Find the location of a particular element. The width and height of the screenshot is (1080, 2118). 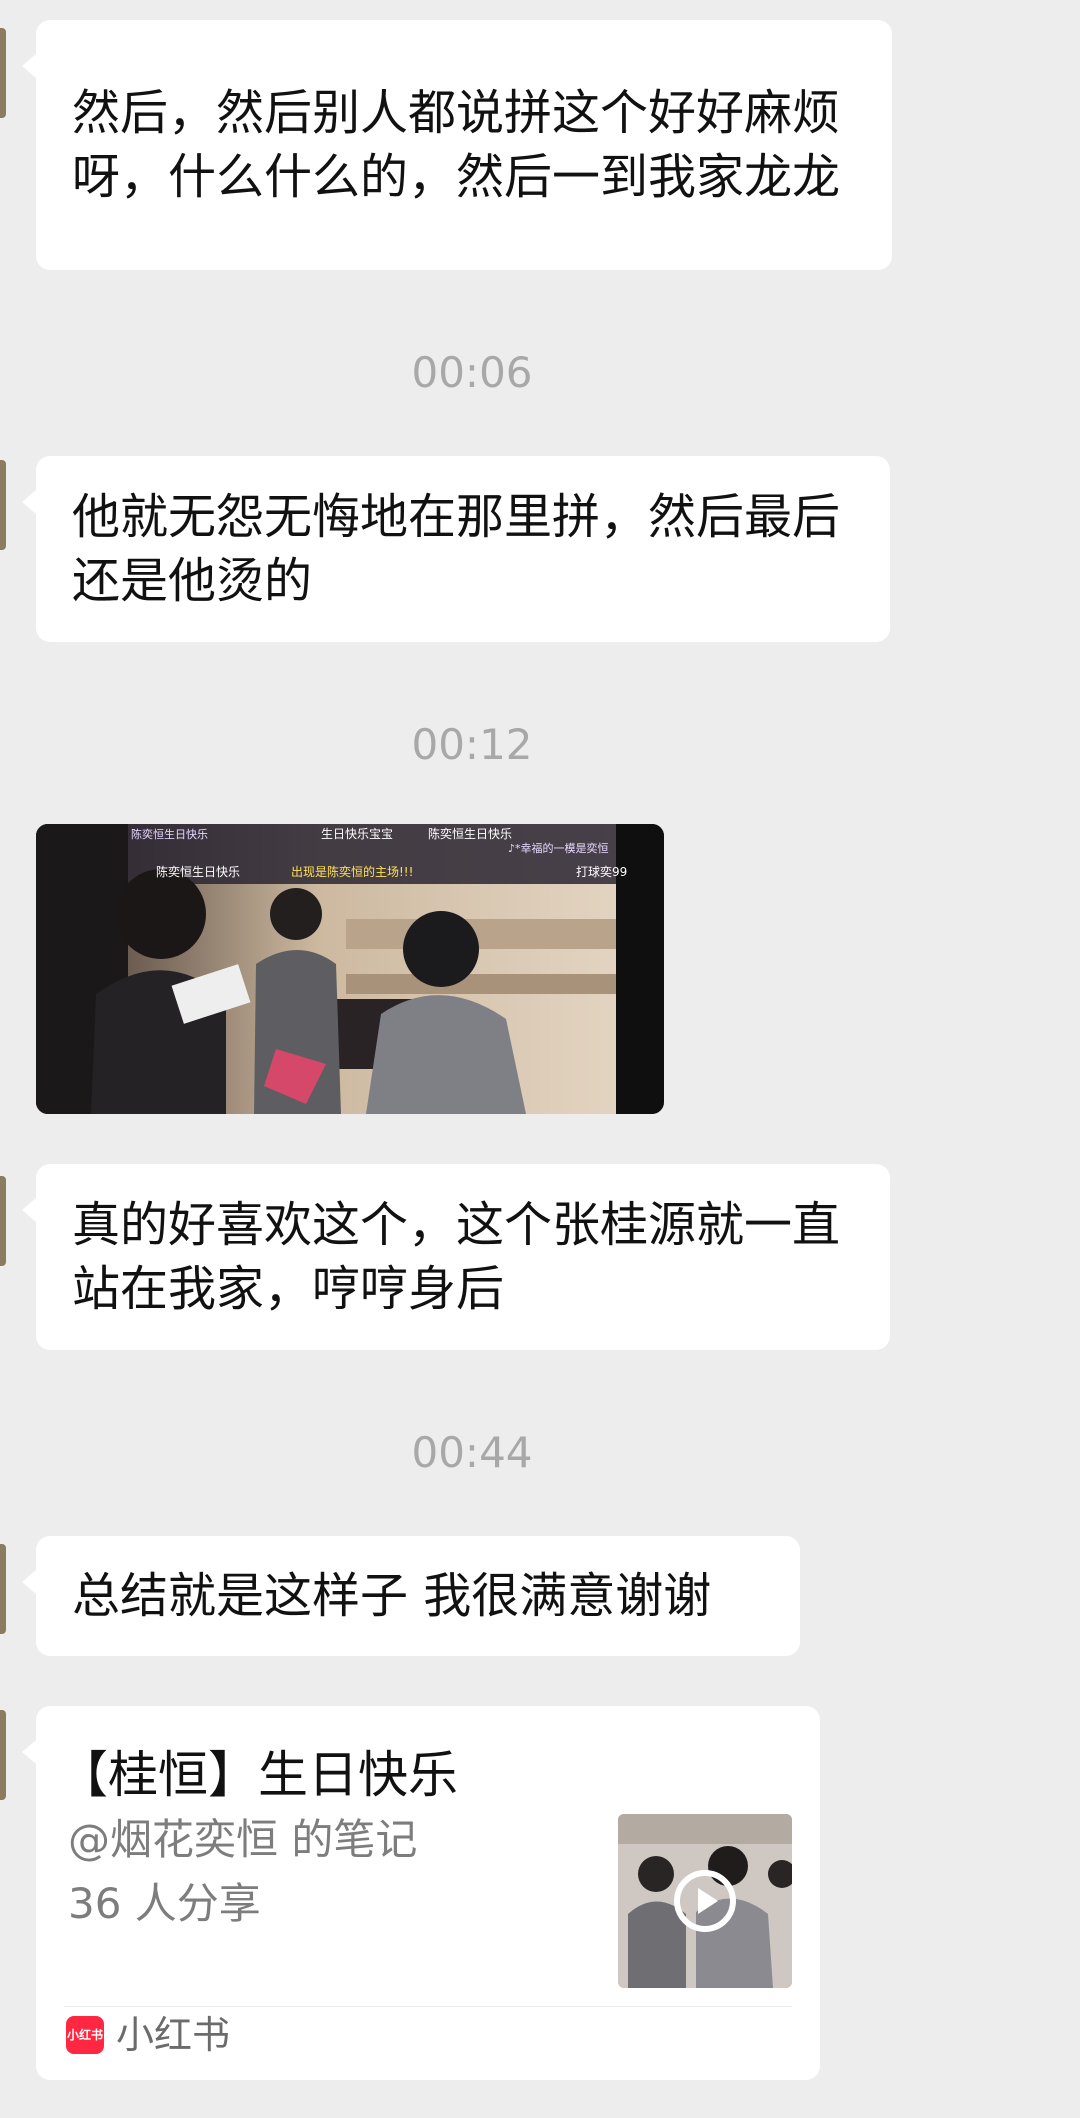

danmaku-text: 出现是陈奕恒的主场!!! is located at coordinates (352, 871).